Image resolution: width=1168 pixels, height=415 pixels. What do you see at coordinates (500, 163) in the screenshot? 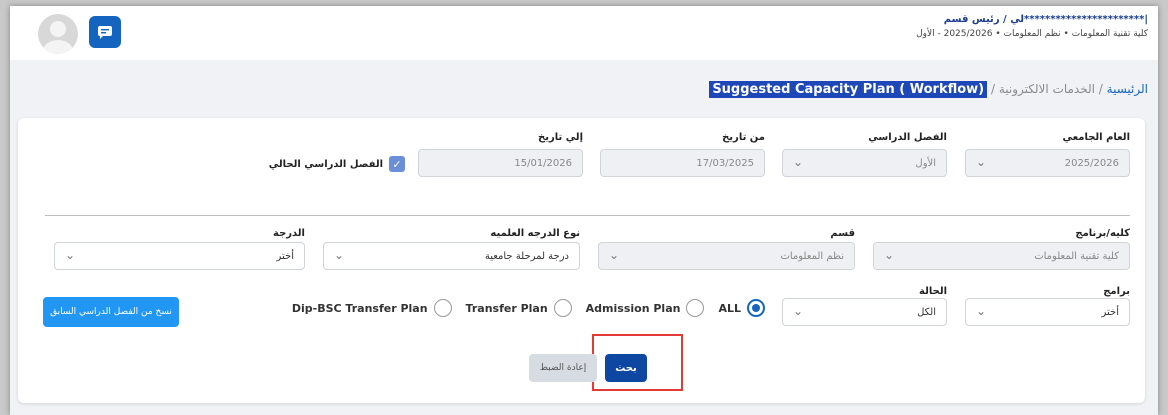
I see `to-date-input: 15/01/2026` at bounding box center [500, 163].